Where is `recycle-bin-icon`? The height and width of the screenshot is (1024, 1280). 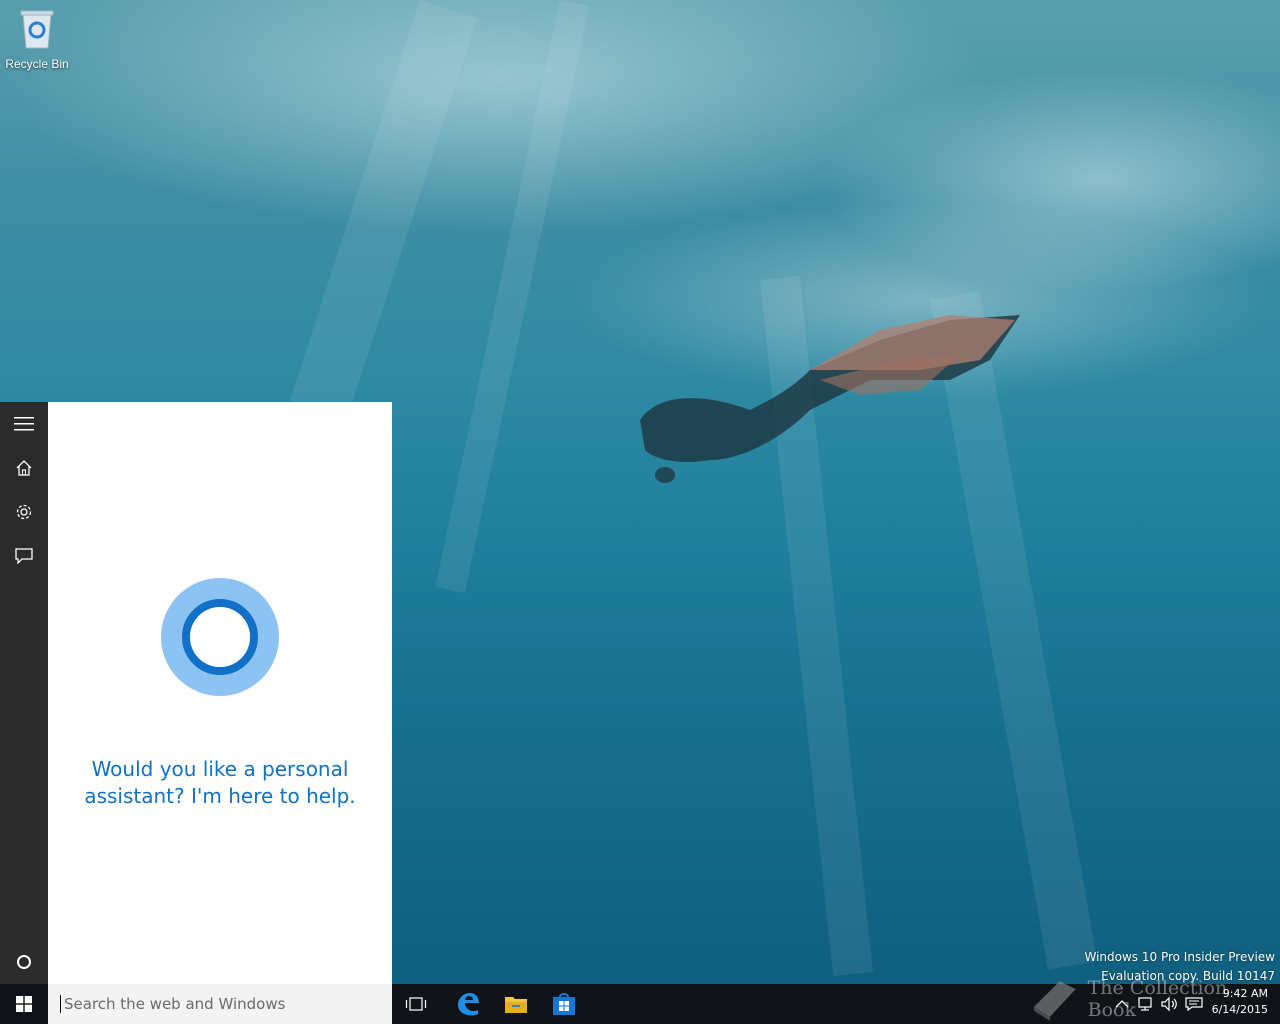 recycle-bin-icon is located at coordinates (37, 29).